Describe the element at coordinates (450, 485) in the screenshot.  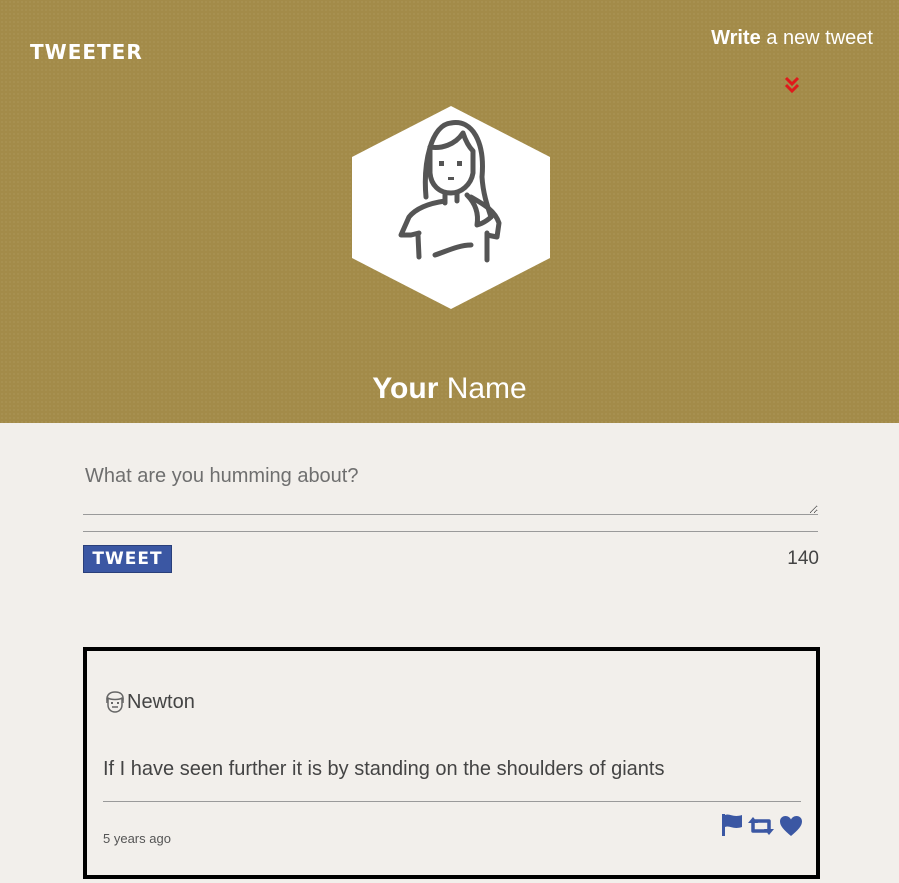
I see `tweet-compose-input` at that location.